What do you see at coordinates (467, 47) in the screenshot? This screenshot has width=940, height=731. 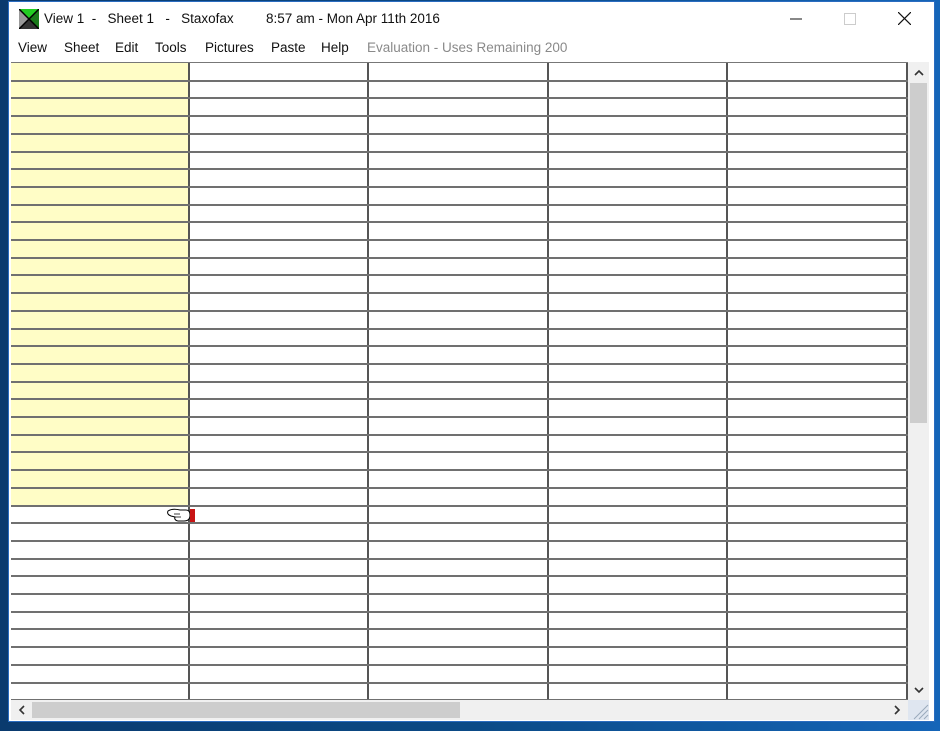 I see `evaluation-notice: Evaluation - Uses Remaining 200` at bounding box center [467, 47].